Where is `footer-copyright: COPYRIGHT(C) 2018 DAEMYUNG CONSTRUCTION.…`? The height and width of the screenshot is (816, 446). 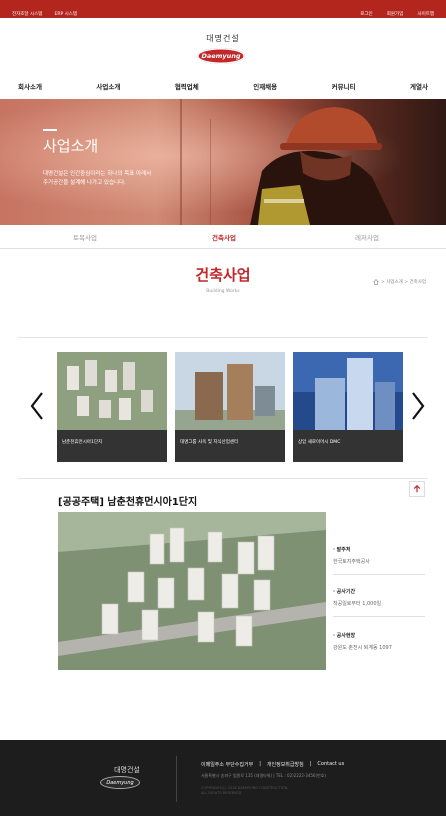
footer-copyright: COPYRIGHT(C) 2018 DAEMYUNG CONSTRUCTION.… is located at coordinates (286, 791).